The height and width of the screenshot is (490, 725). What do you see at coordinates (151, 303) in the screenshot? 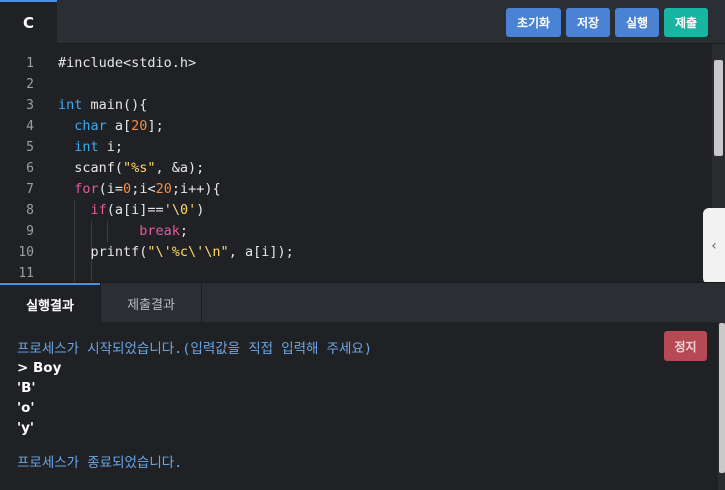
I see `tab-submit-result: 제출결과` at bounding box center [151, 303].